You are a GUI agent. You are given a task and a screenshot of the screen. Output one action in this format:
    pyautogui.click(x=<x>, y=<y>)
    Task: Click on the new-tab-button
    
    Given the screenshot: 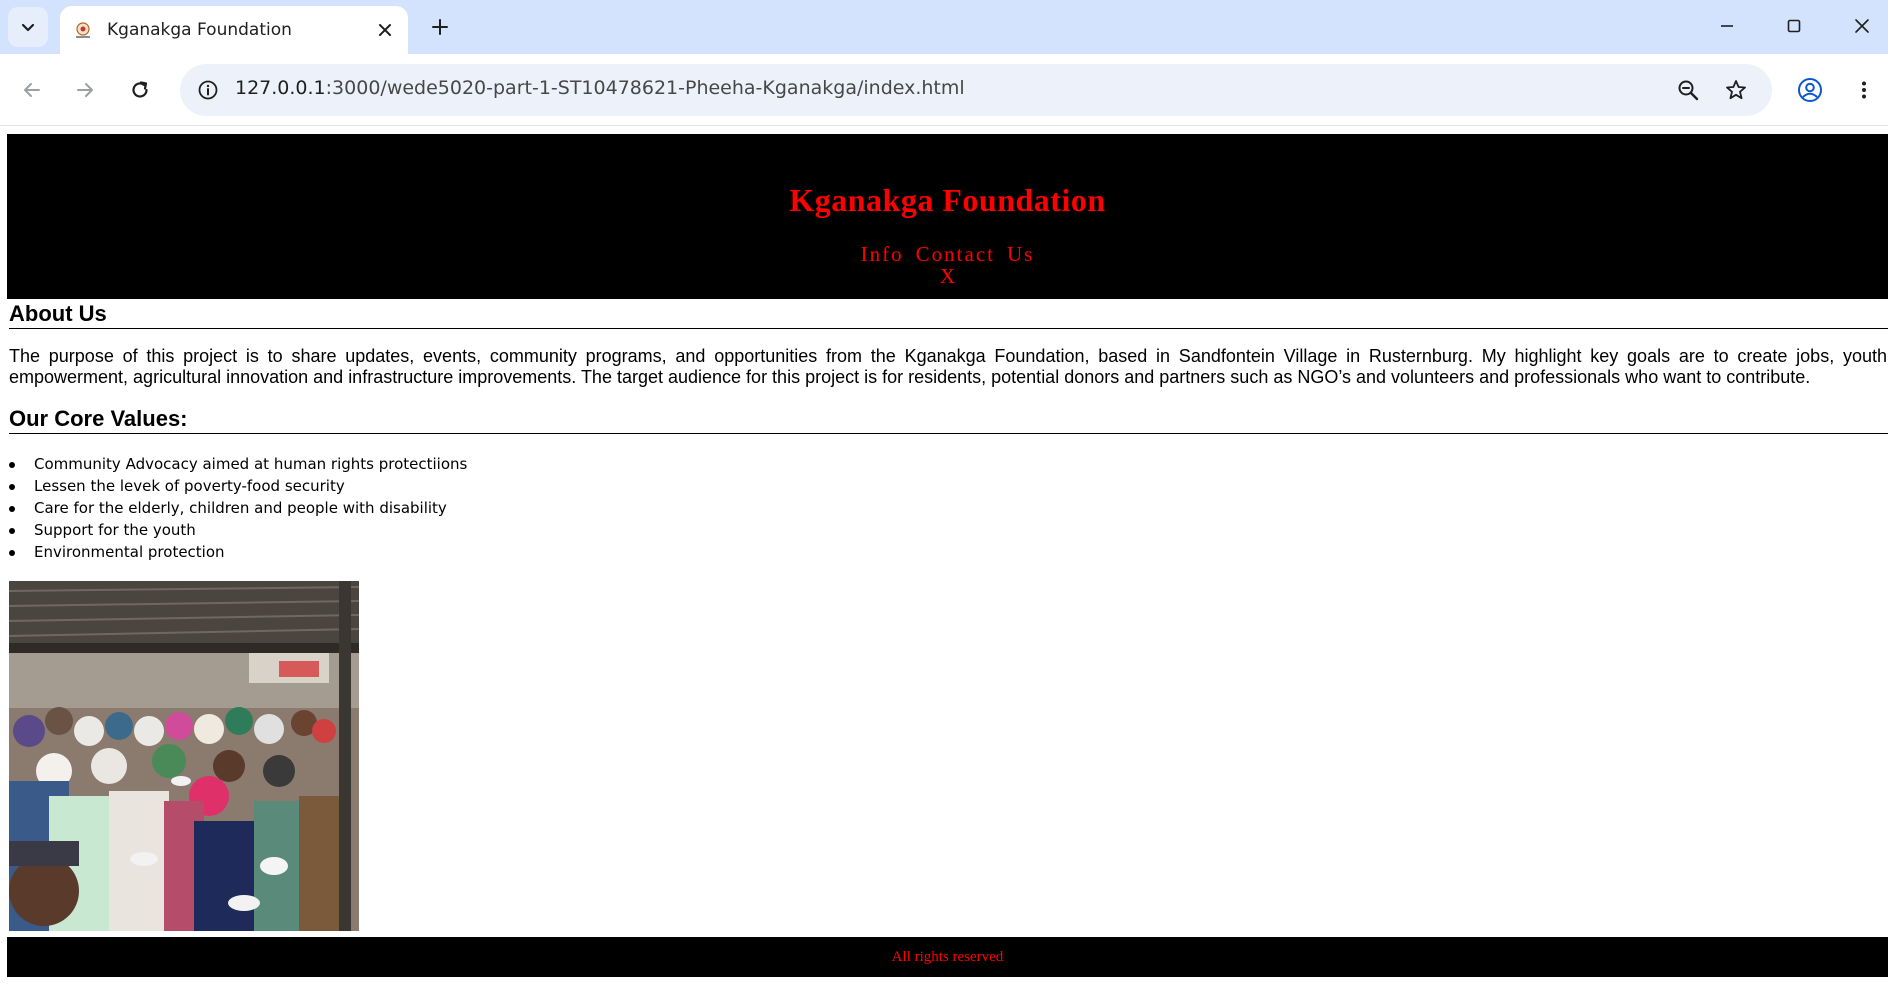 What is the action you would take?
    pyautogui.click(x=440, y=27)
    